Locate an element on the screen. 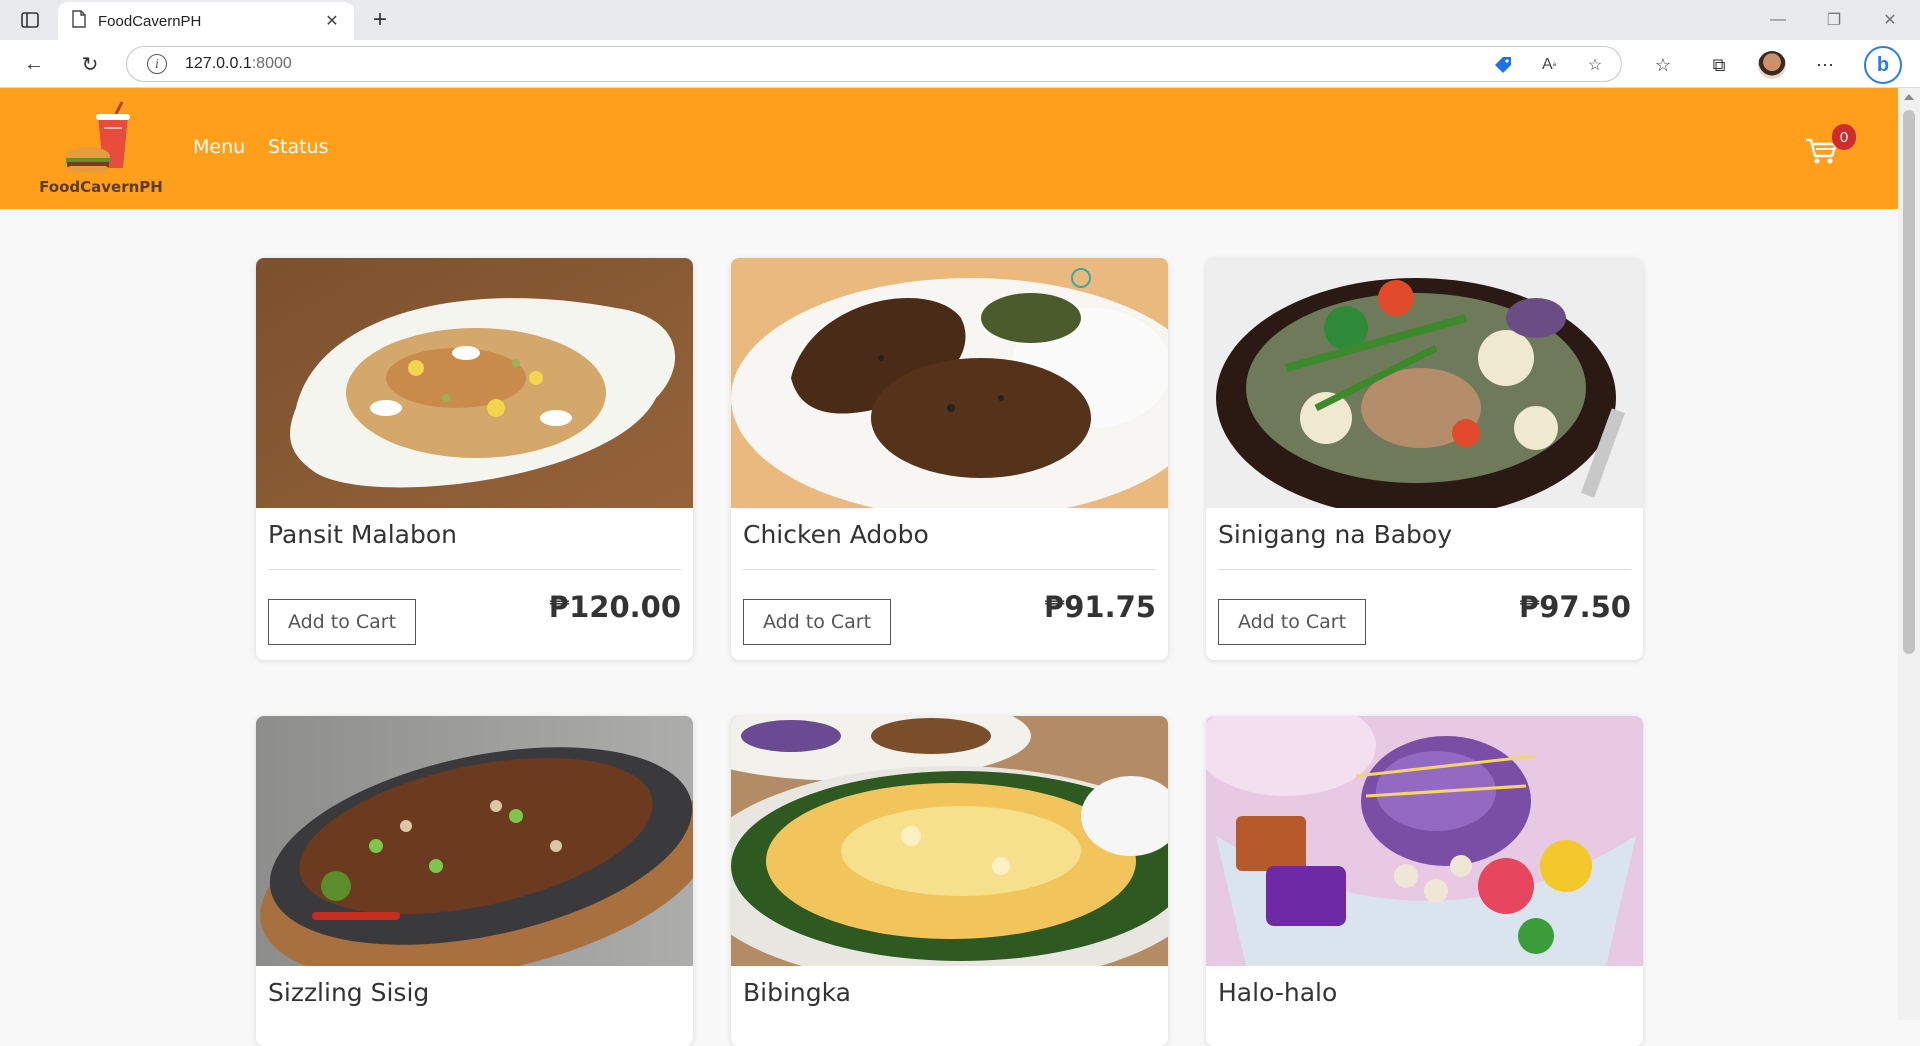 This screenshot has width=1920, height=1046. url-text: 127.0.0.1:8000 is located at coordinates (238, 63).